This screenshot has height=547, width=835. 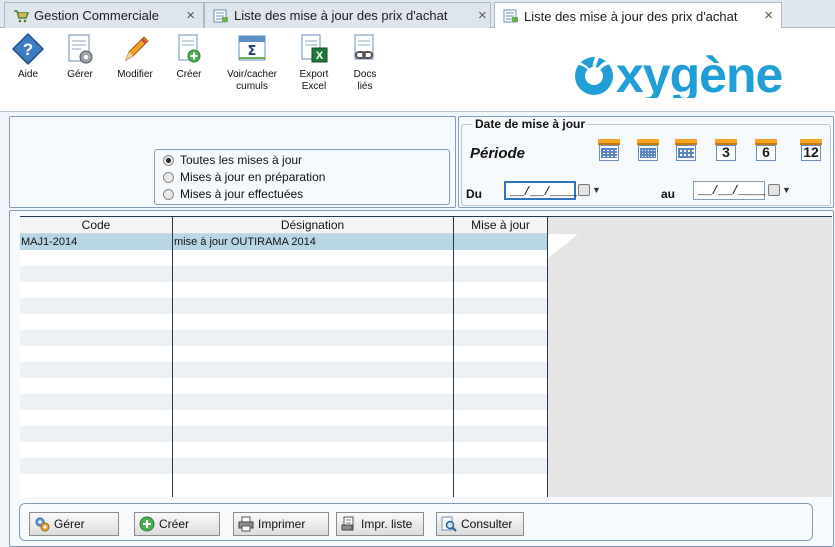 I want to click on aide-label: Aide, so click(x=27, y=74).